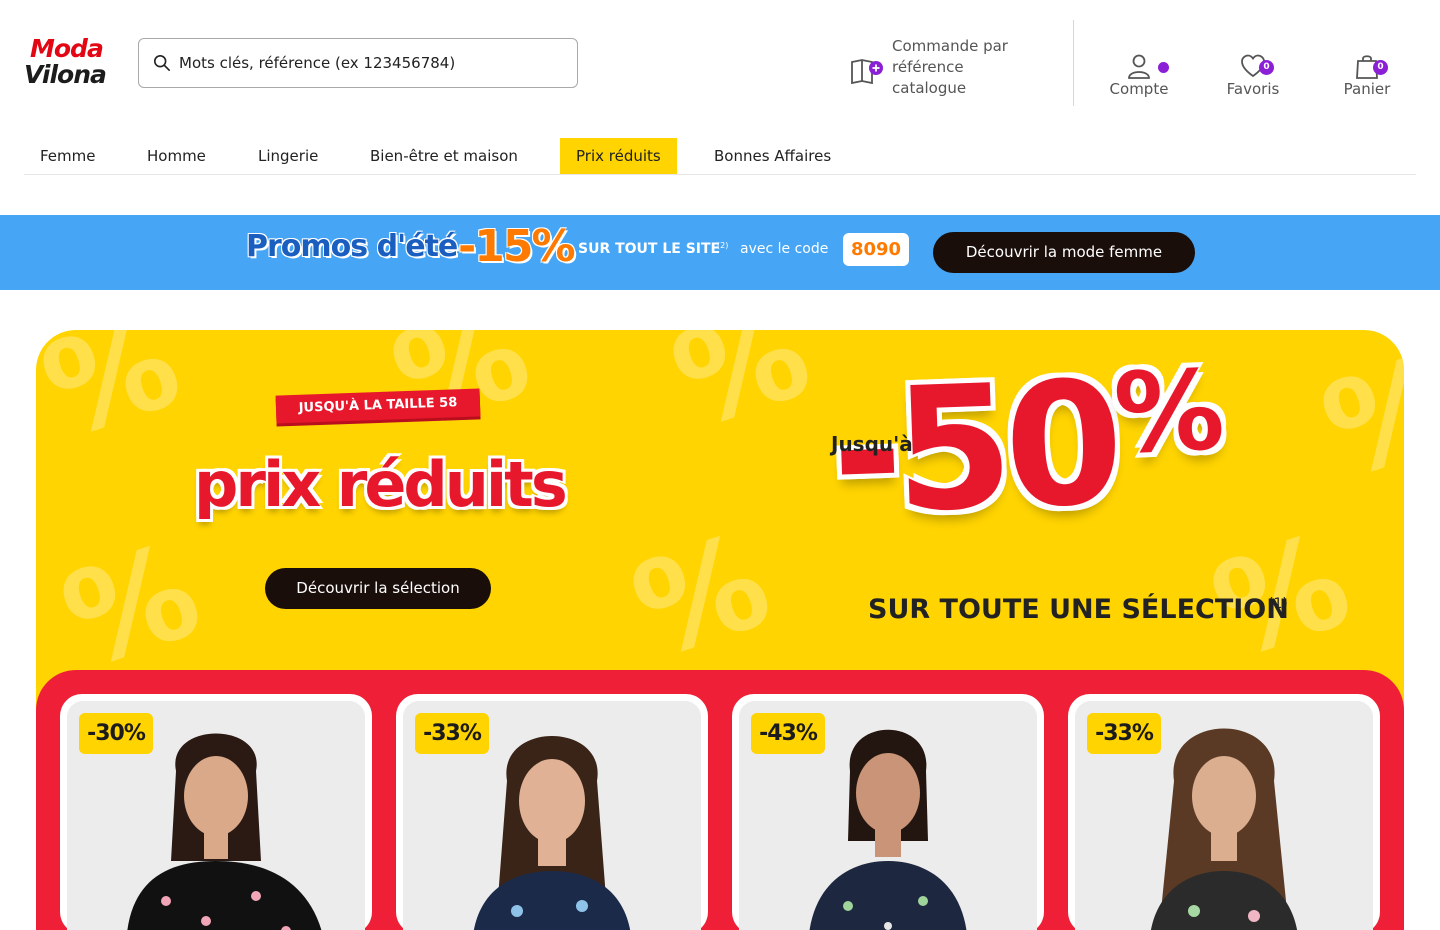  Describe the element at coordinates (1380, 67) in the screenshot. I see `cart-count-badge: 0` at that location.